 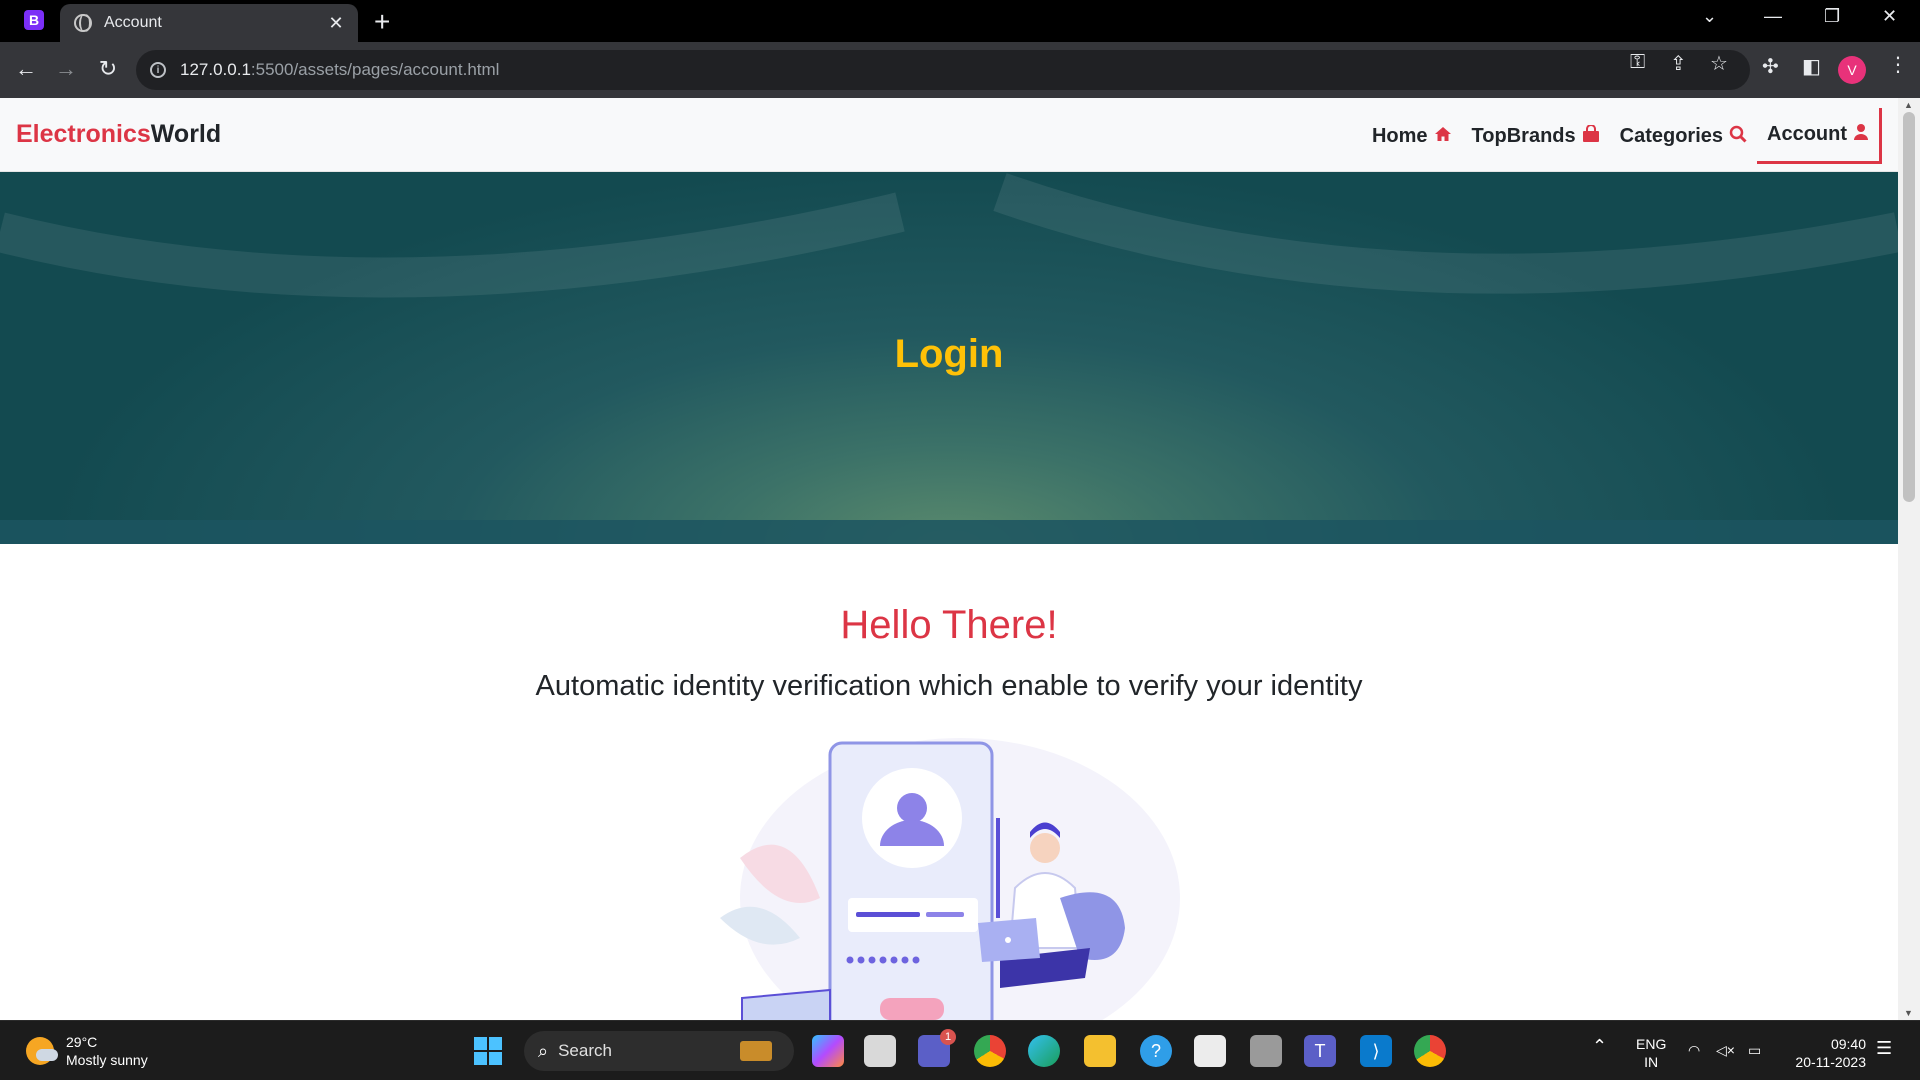 What do you see at coordinates (82, 1042) in the screenshot?
I see `weather-temperature: 29°C` at bounding box center [82, 1042].